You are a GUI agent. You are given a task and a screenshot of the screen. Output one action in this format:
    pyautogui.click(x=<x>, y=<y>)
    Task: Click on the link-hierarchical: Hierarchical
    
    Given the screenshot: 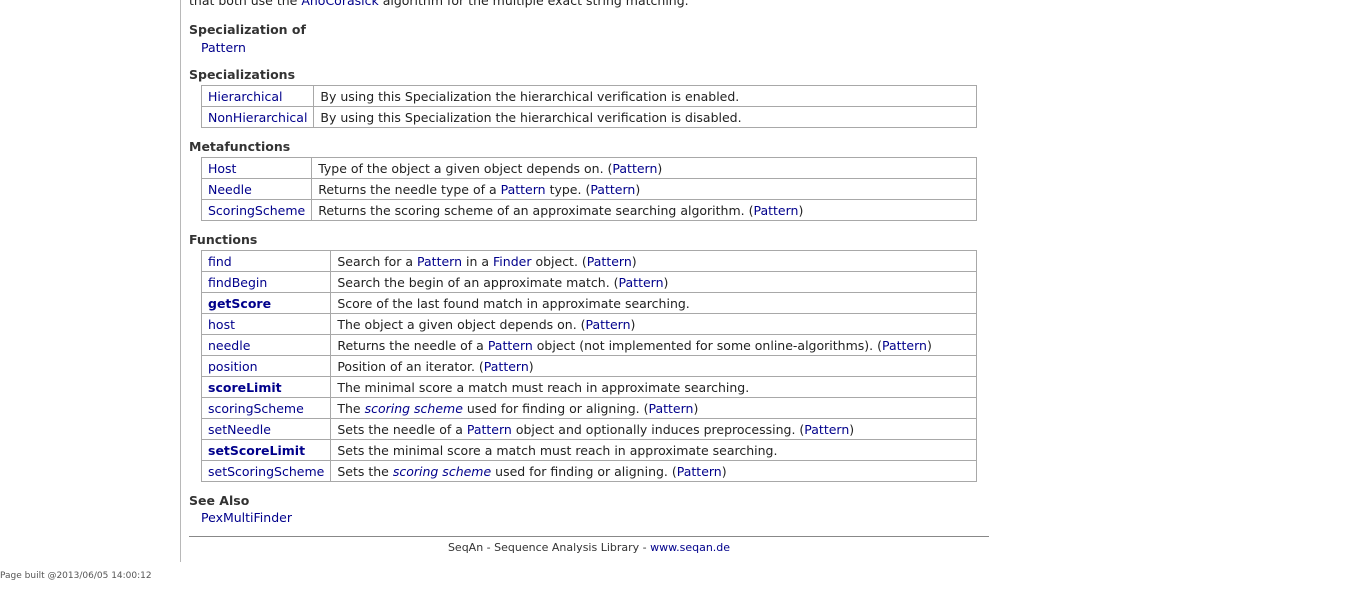 What is the action you would take?
    pyautogui.click(x=245, y=96)
    